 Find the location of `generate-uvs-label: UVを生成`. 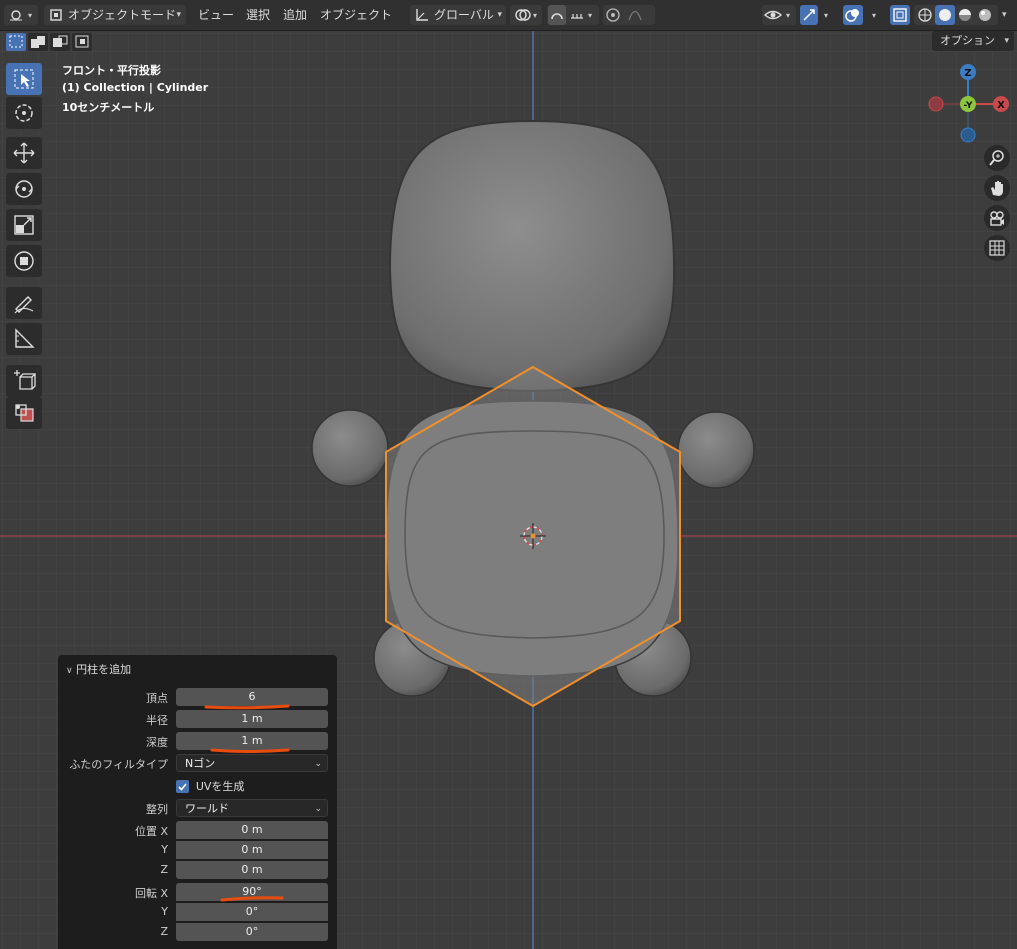

generate-uvs-label: UVを生成 is located at coordinates (220, 786).